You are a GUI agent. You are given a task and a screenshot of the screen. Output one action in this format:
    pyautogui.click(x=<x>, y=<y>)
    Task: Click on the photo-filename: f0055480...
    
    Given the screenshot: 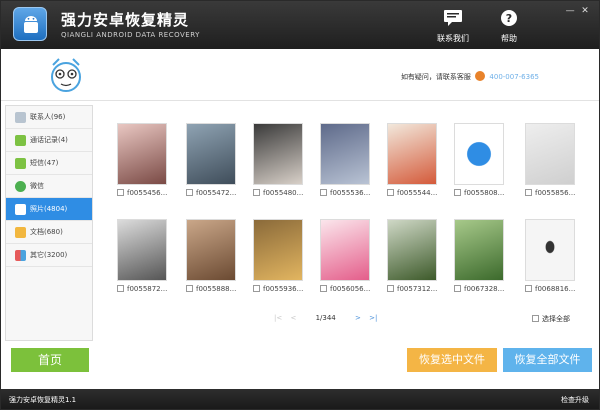 What is the action you would take?
    pyautogui.click(x=283, y=193)
    